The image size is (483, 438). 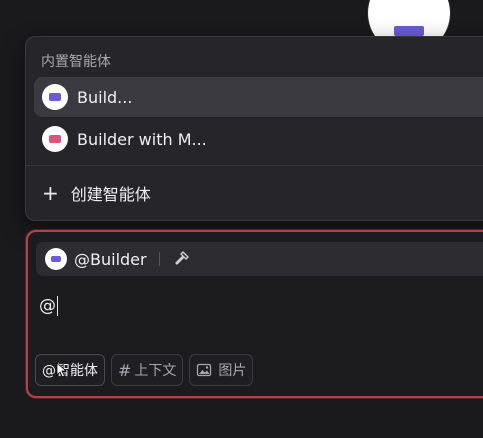 What do you see at coordinates (62, 370) in the screenshot?
I see `mouse-cursor-icon` at bounding box center [62, 370].